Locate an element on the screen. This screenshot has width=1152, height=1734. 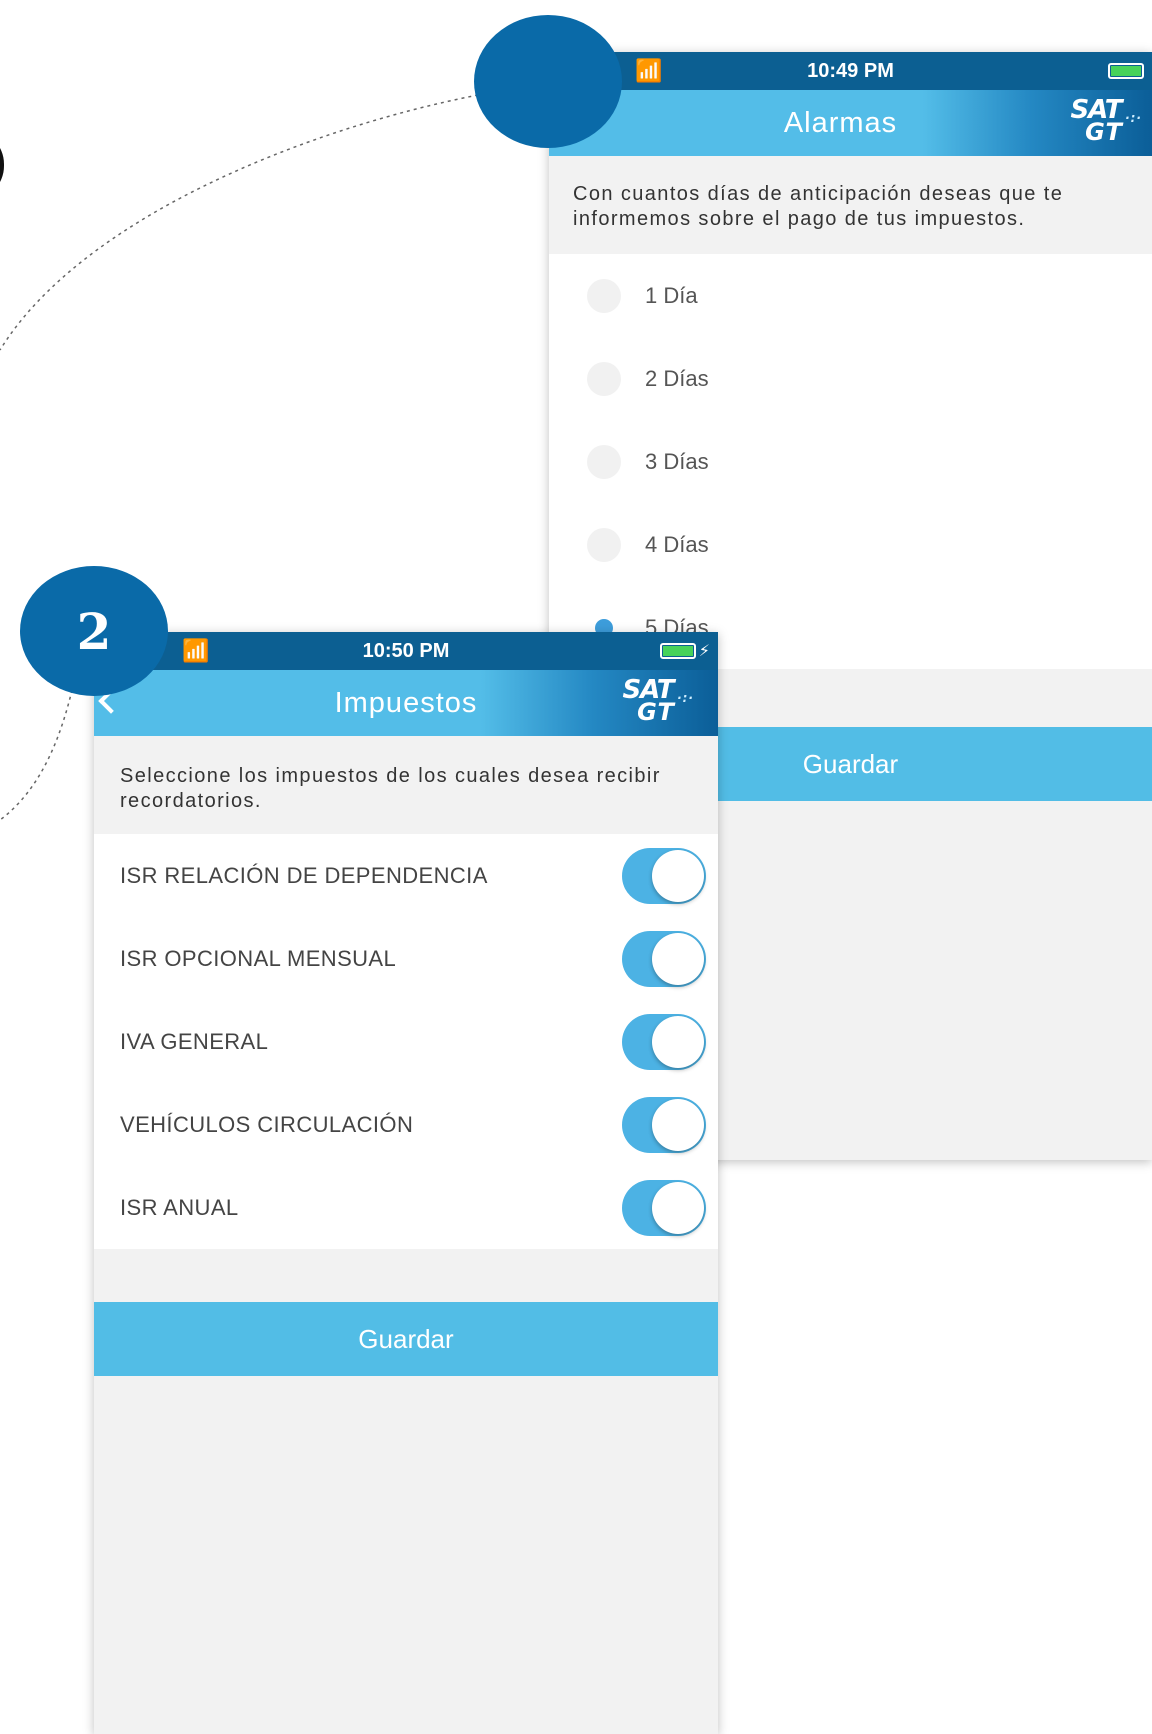
tax-label: ISR RELACIÓN DE DEPENDENCIA is located at coordinates (304, 875).